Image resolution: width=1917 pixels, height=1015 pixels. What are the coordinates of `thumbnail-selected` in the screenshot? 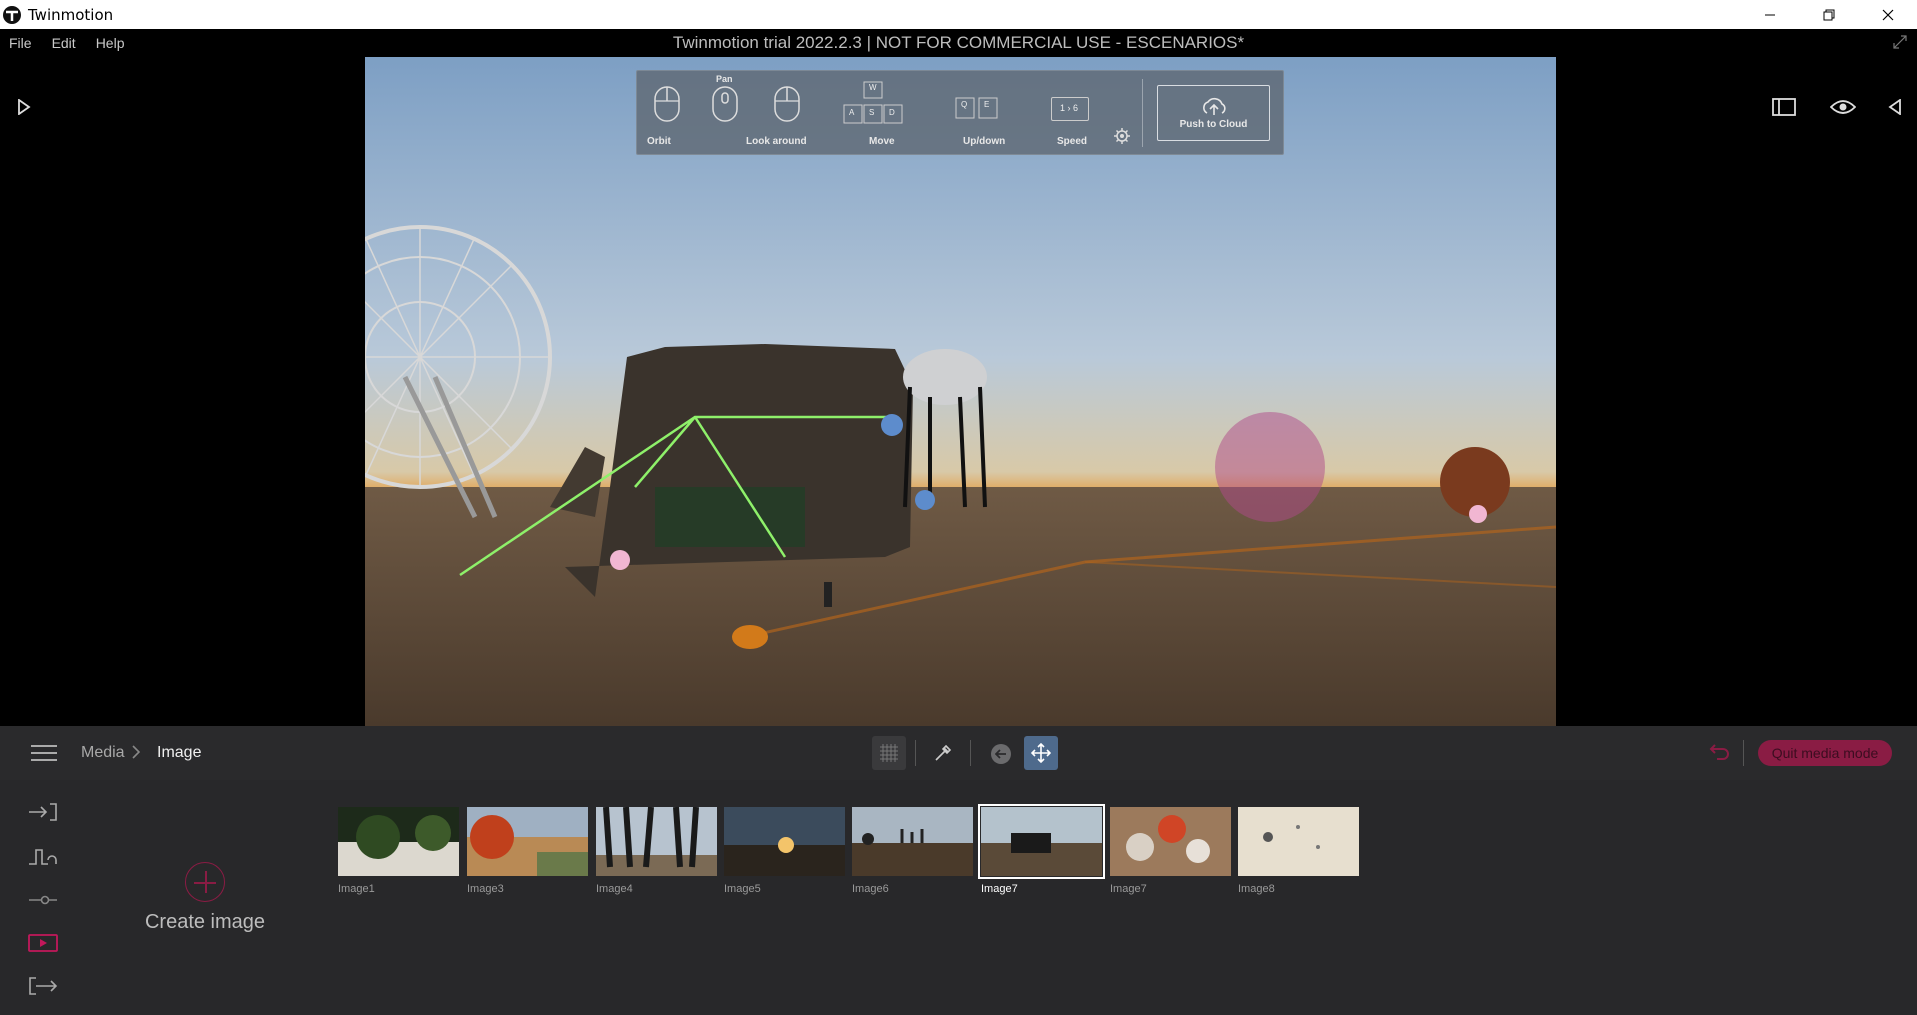 It's located at (1041, 841).